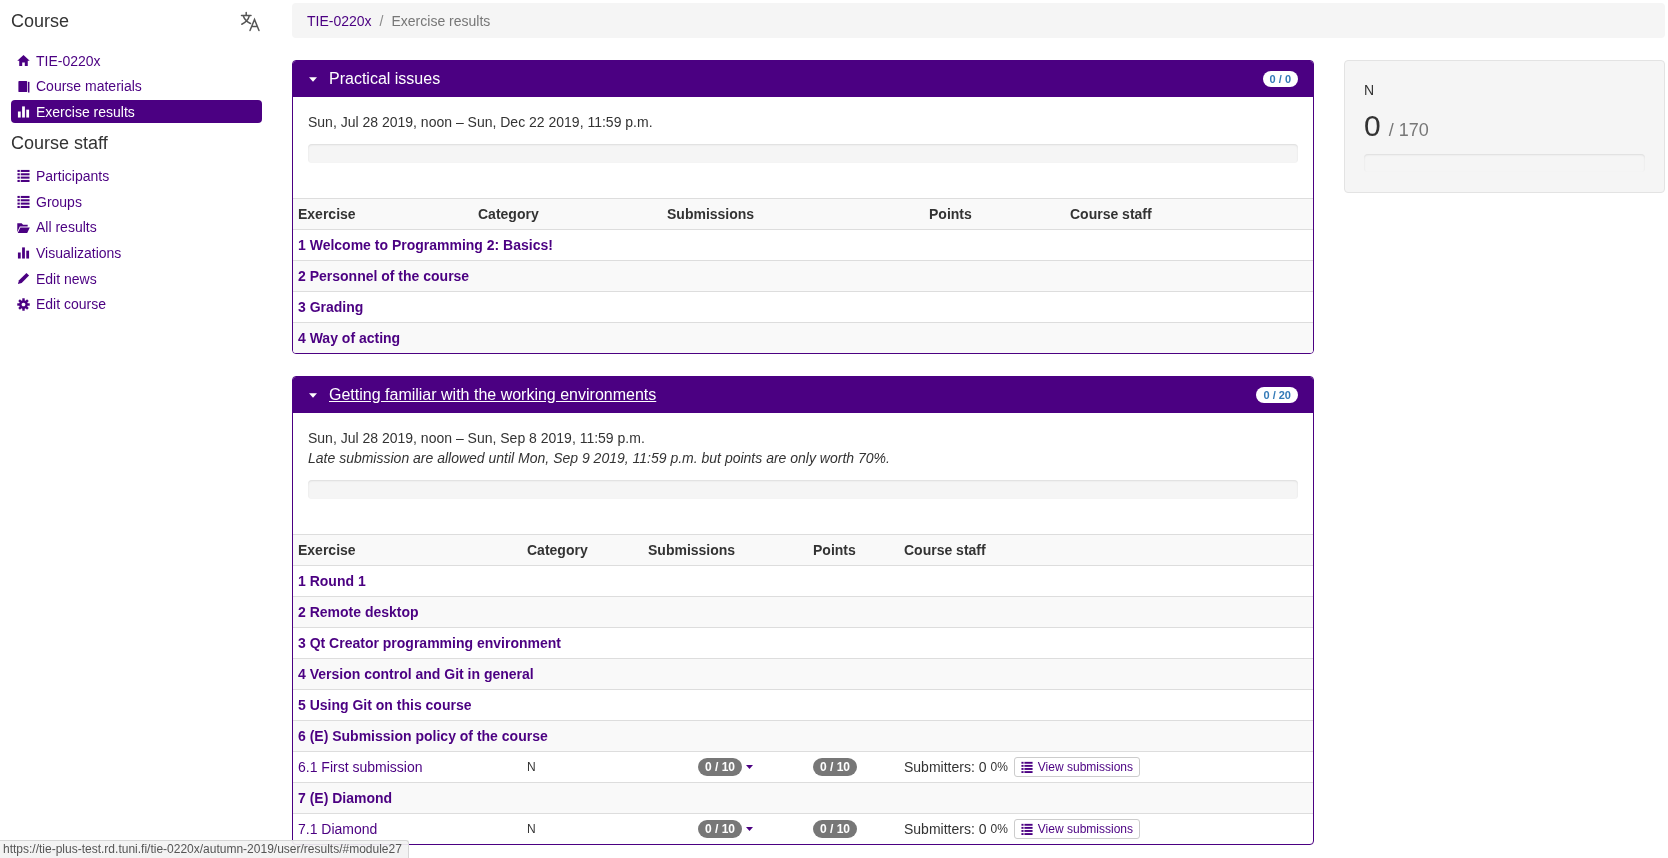 This screenshot has height=858, width=1668. What do you see at coordinates (23, 279) in the screenshot?
I see `pencil-icon` at bounding box center [23, 279].